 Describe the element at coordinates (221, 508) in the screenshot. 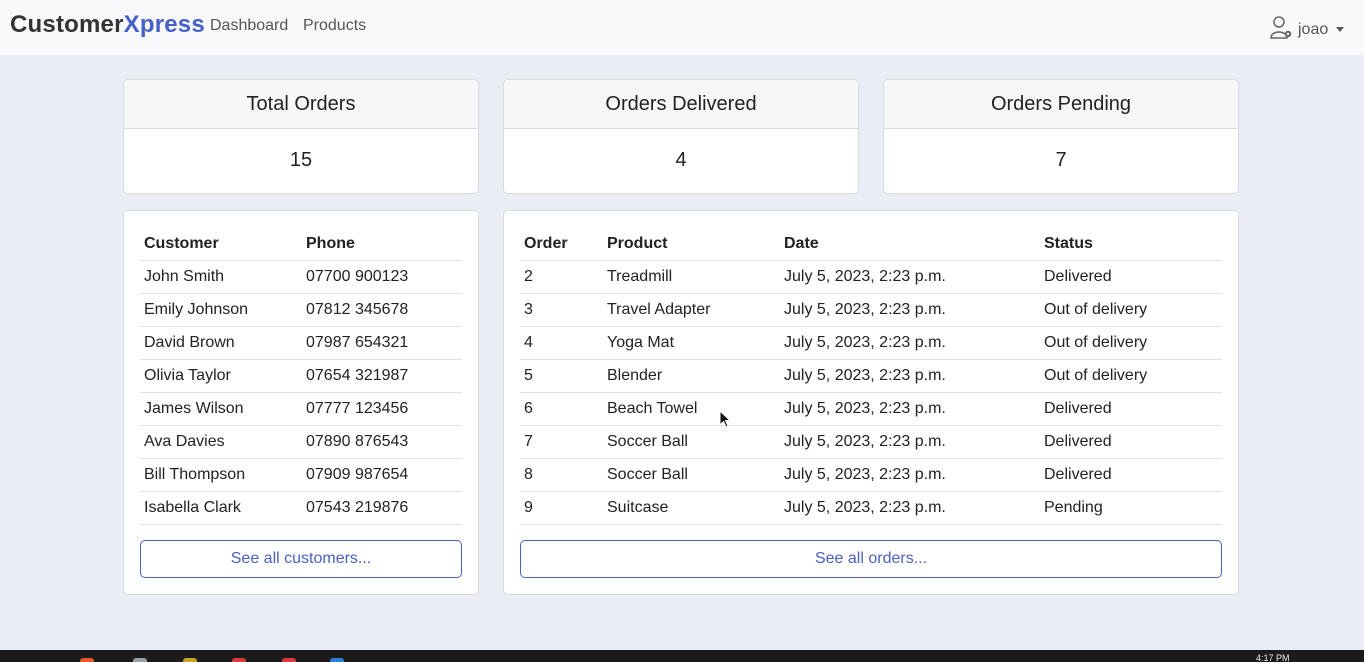

I see `table-cell: Isabella Clark` at that location.